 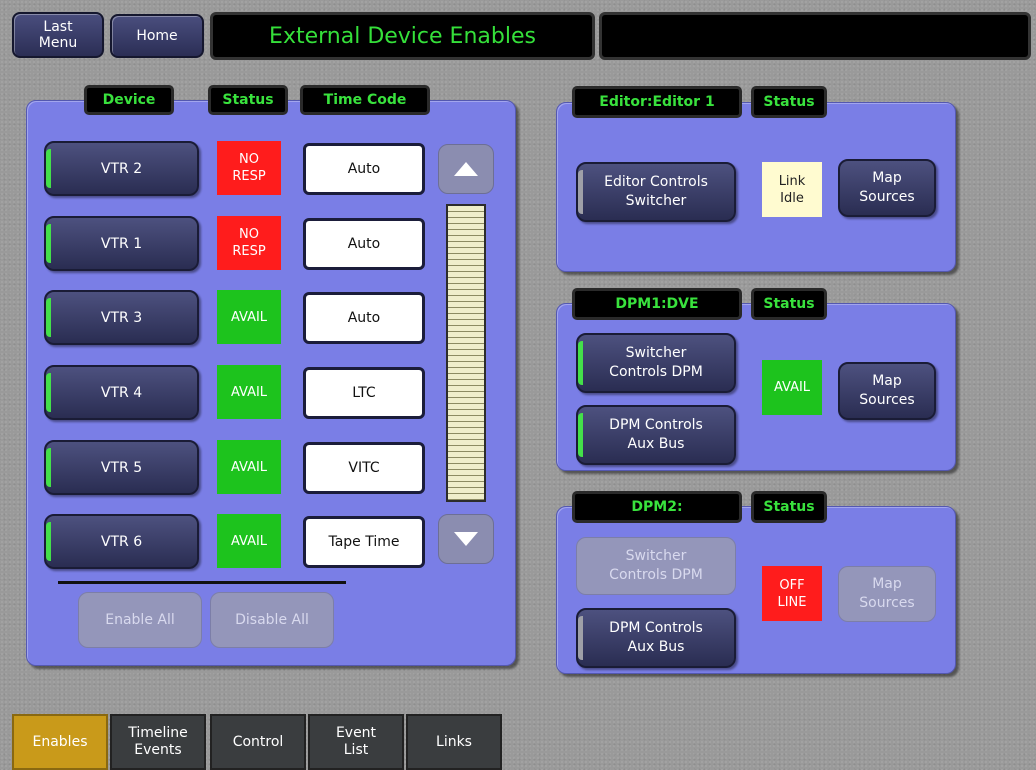 I want to click on tab-enables: Enables, so click(x=60, y=742).